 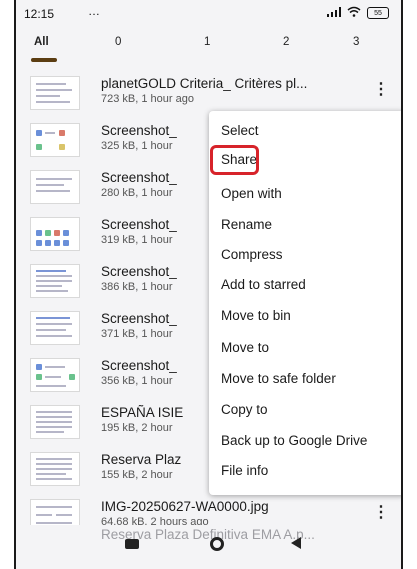 What do you see at coordinates (251, 193) in the screenshot?
I see `menu-item-open-with: Open with` at bounding box center [251, 193].